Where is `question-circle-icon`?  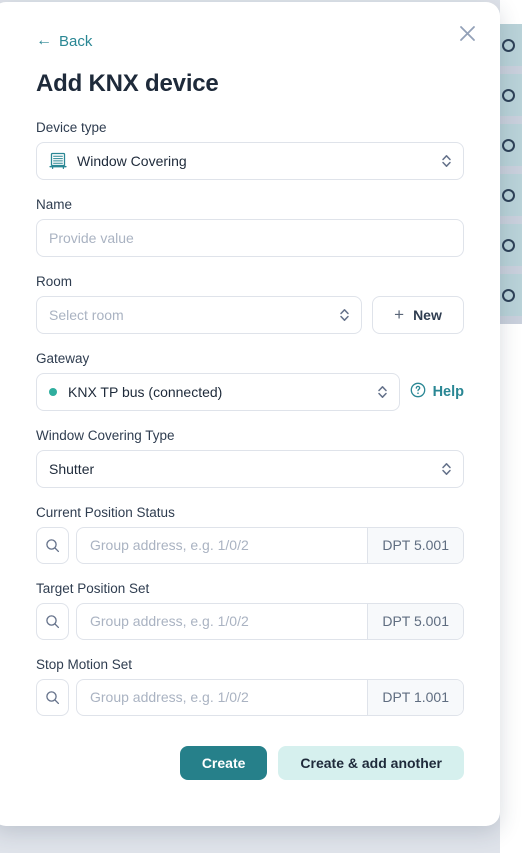 question-circle-icon is located at coordinates (418, 392).